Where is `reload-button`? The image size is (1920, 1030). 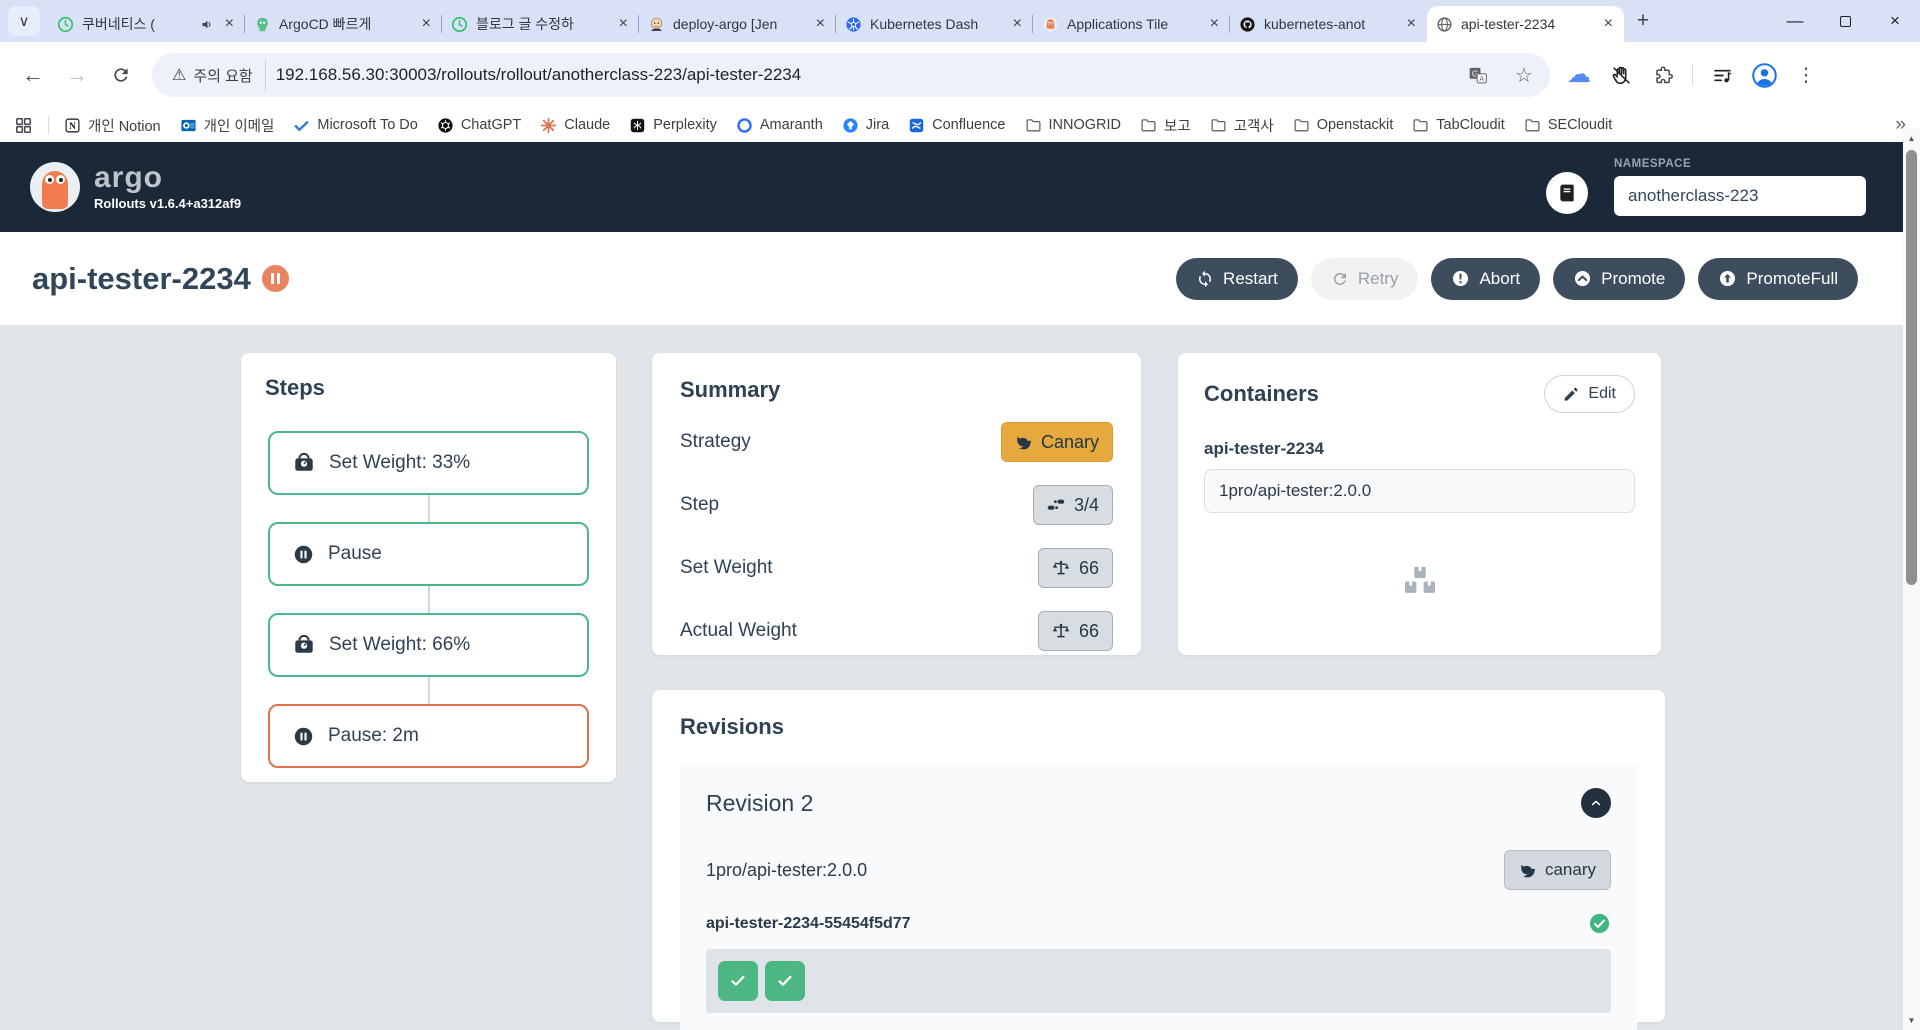
reload-button is located at coordinates (121, 75).